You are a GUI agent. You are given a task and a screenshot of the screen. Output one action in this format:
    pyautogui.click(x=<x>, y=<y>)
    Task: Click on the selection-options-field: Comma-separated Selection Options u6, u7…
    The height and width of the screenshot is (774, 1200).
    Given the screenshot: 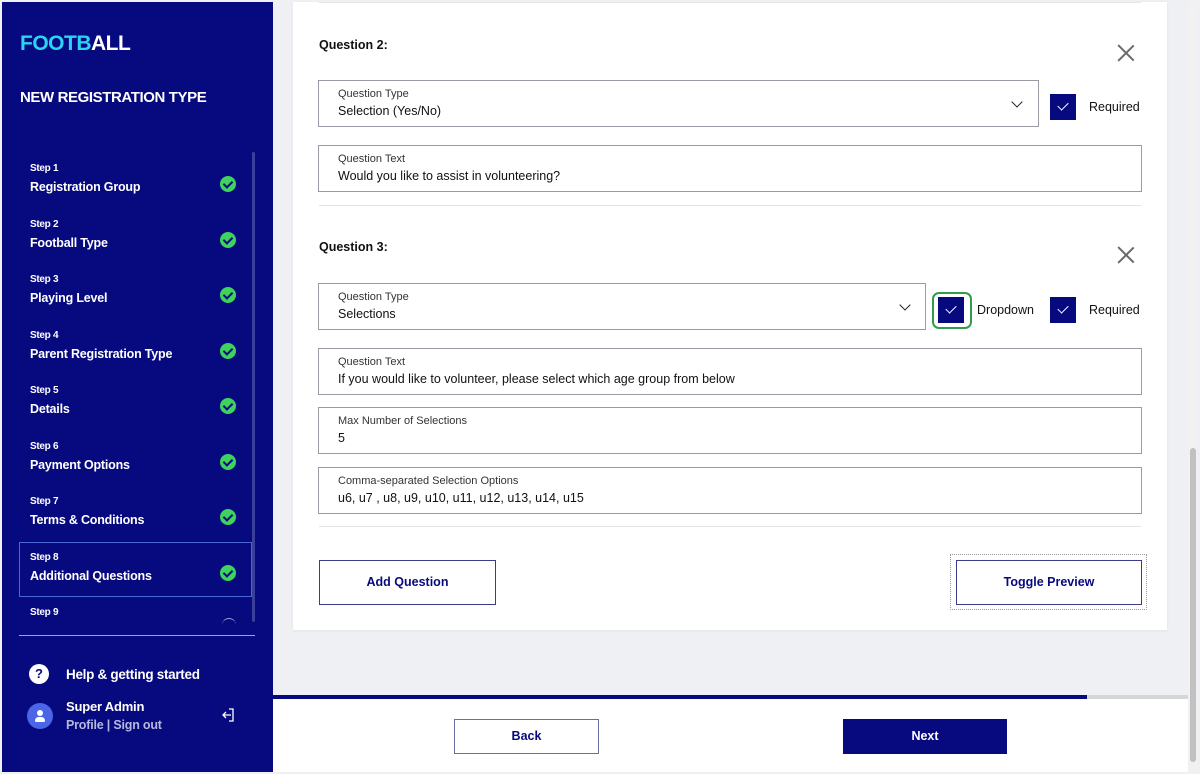 What is the action you would take?
    pyautogui.click(x=730, y=490)
    